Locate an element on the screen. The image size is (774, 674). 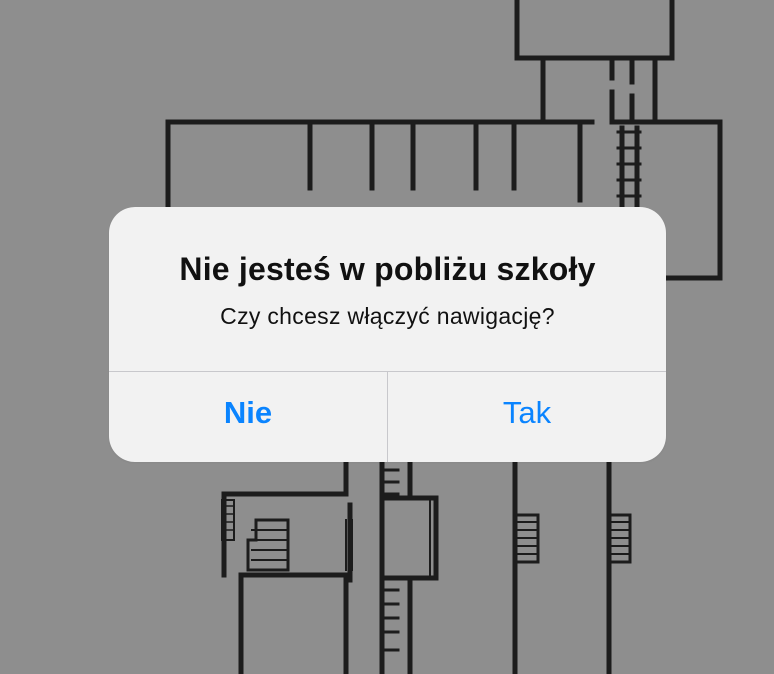
alert-title: Nie jesteś w pobliżu szkoły is located at coordinates (387, 269).